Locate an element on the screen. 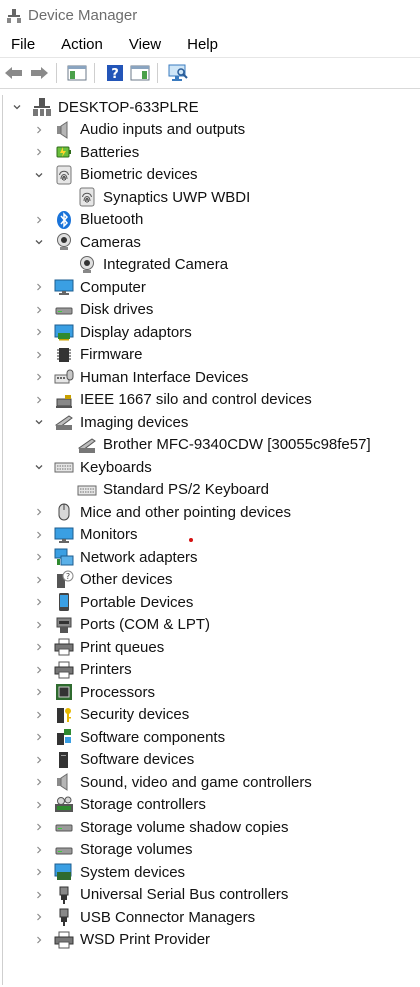  tree-device-integrated-camera: Integrated Camera is located at coordinates (211, 265).